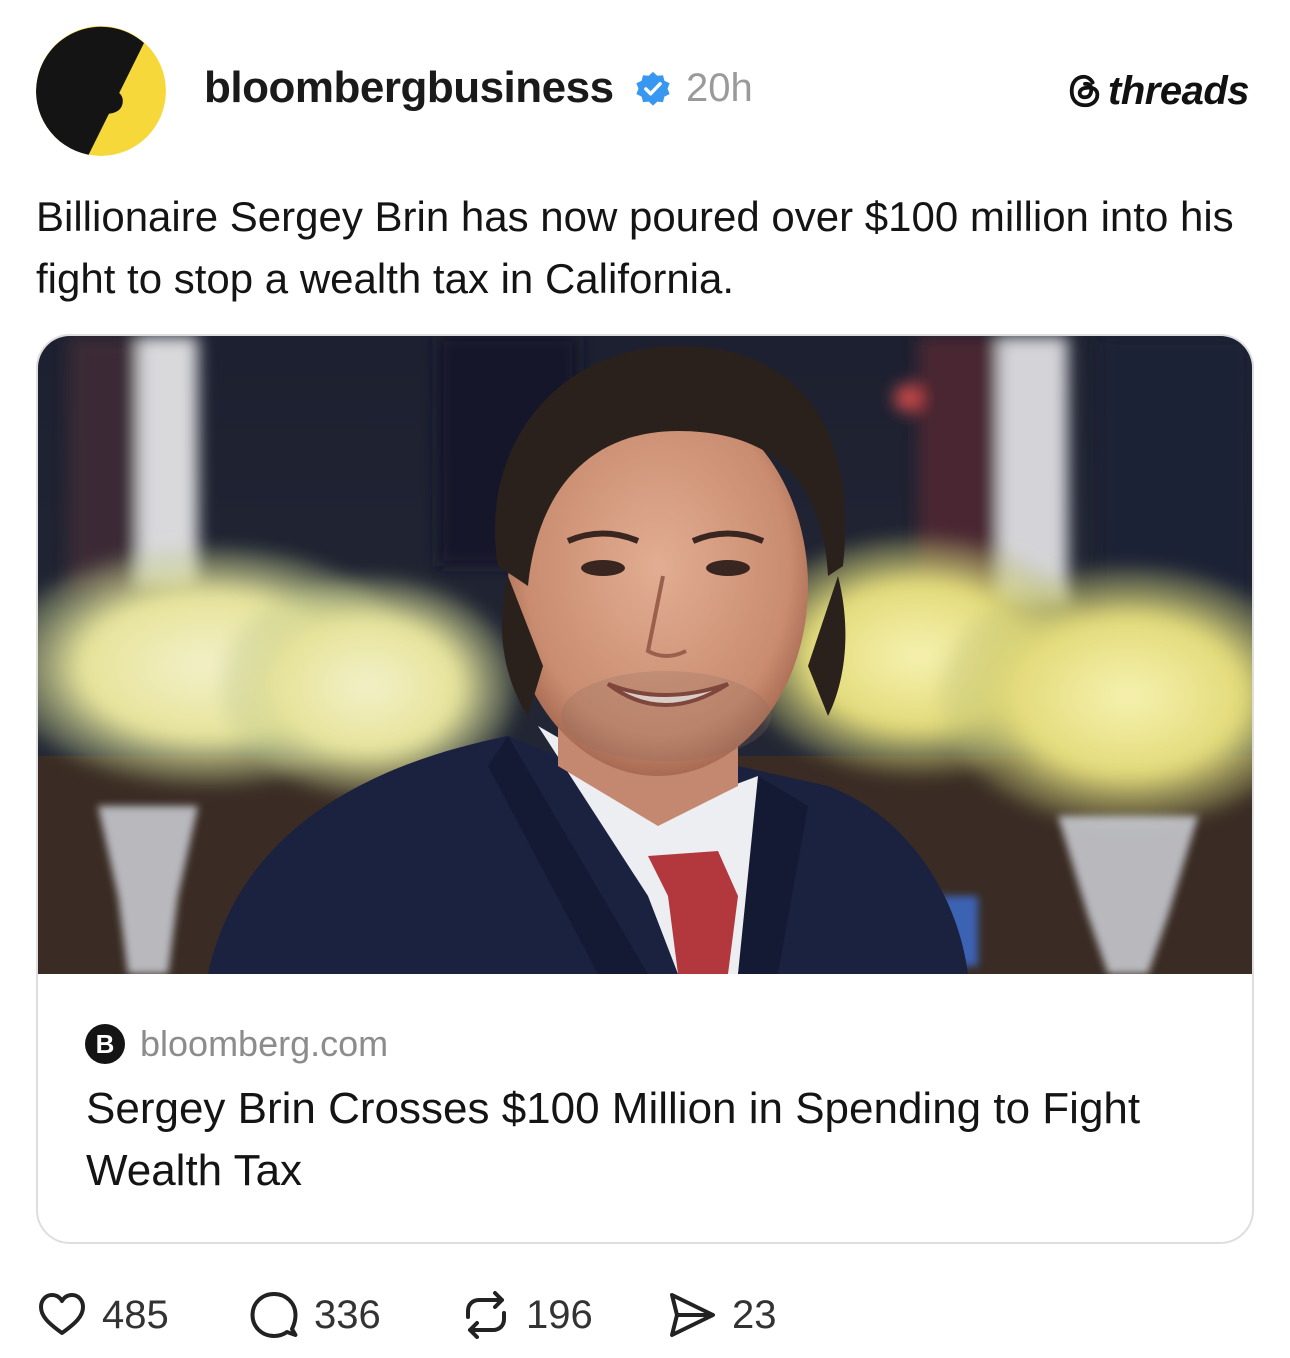 The height and width of the screenshot is (1358, 1290). What do you see at coordinates (62, 1314) in the screenshot?
I see `heart-icon` at bounding box center [62, 1314].